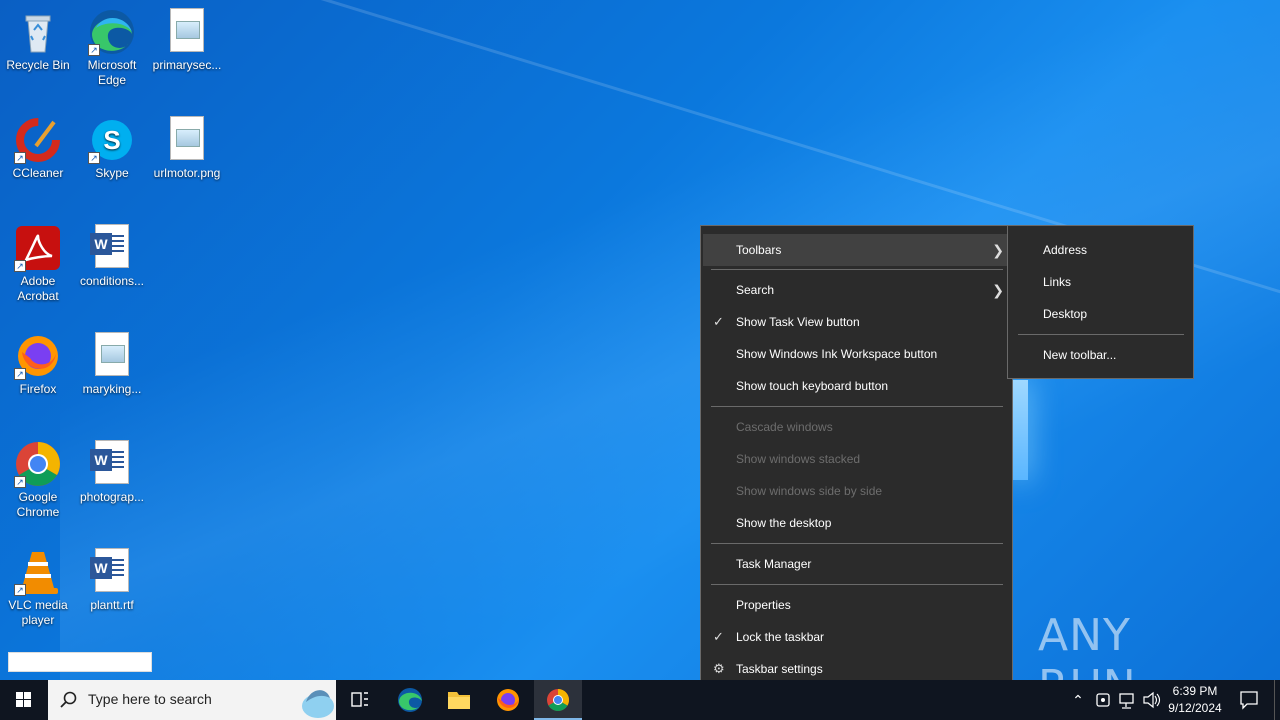  Describe the element at coordinates (809, 491) in the screenshot. I see `menu-item-windows-side-by-side: Show windows side by side` at that location.